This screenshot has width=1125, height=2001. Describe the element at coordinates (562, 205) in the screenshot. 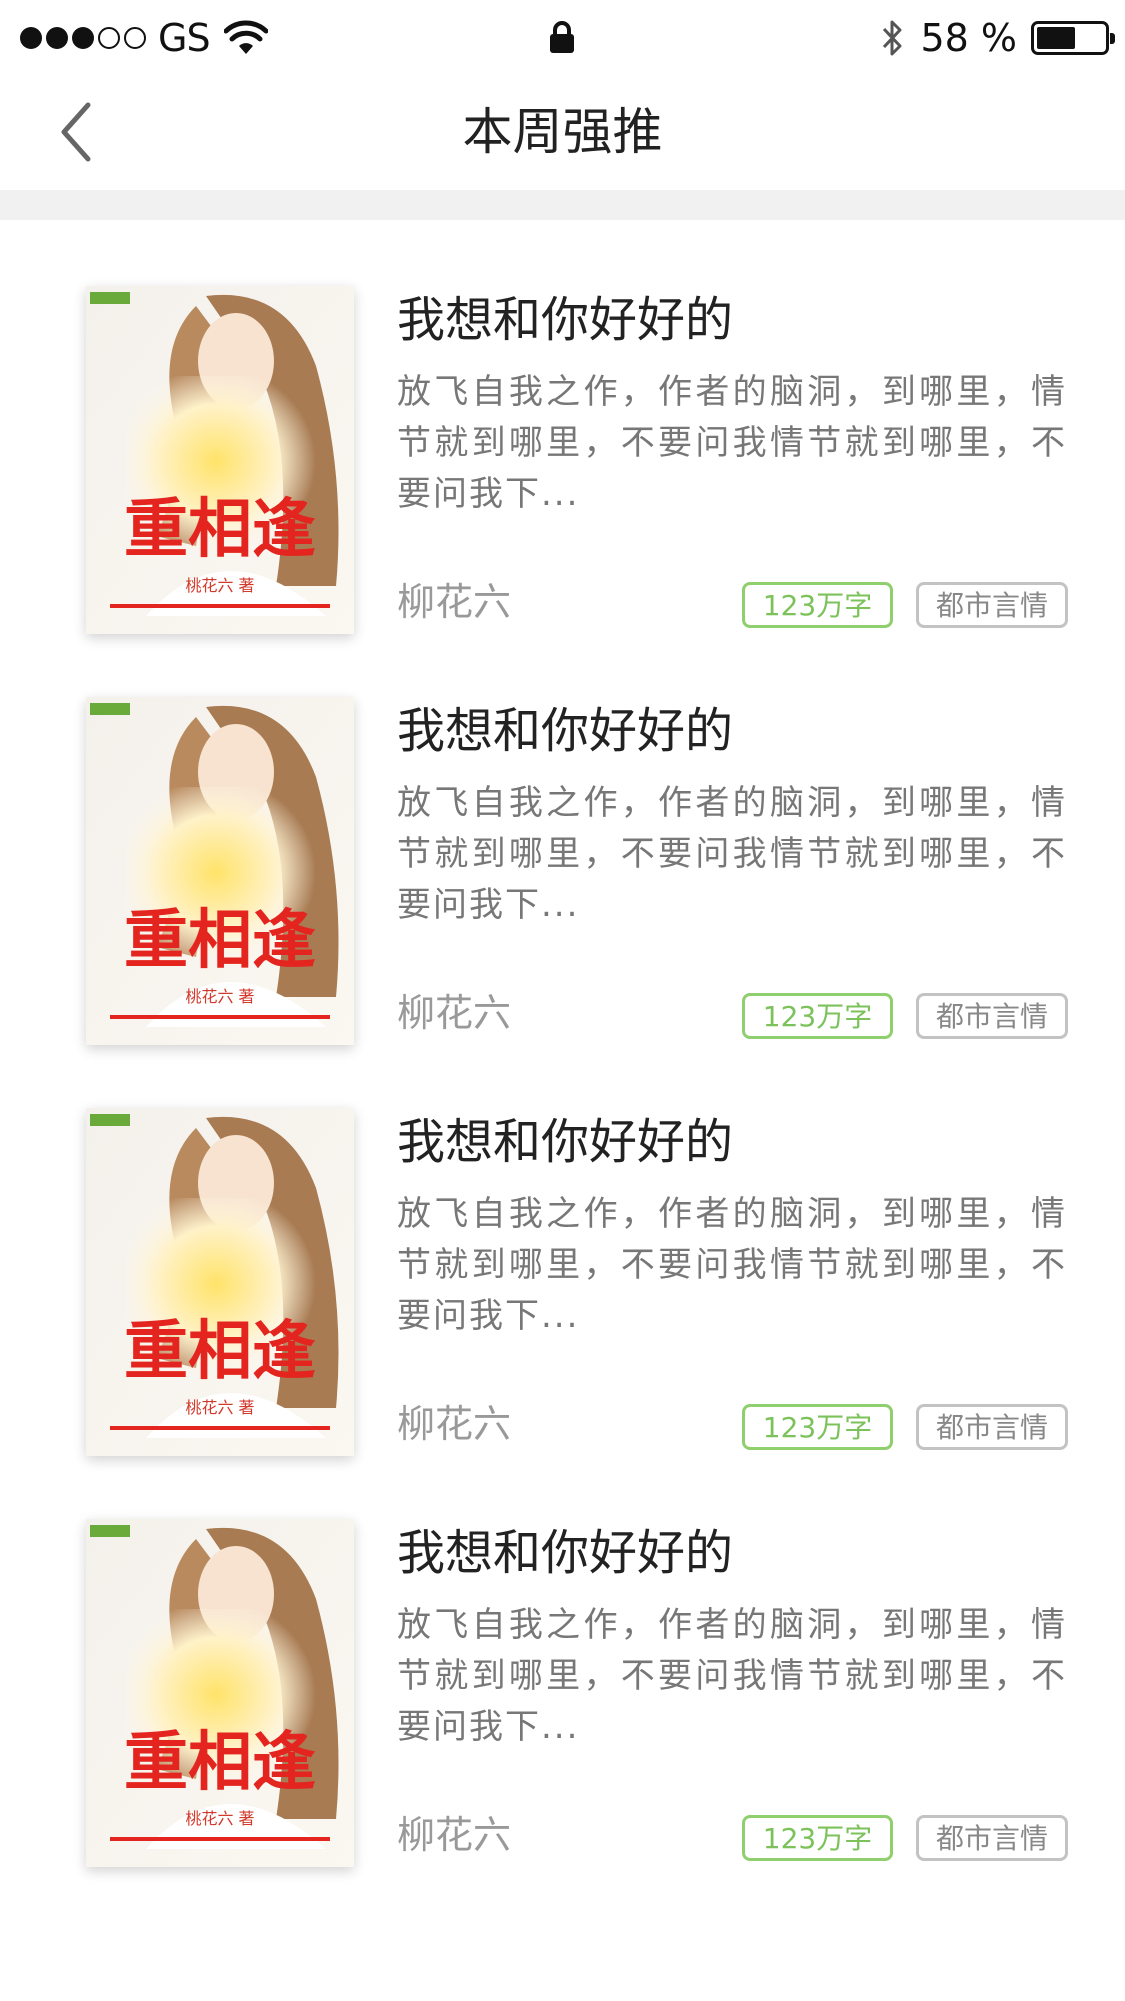

I see `section-divider` at that location.